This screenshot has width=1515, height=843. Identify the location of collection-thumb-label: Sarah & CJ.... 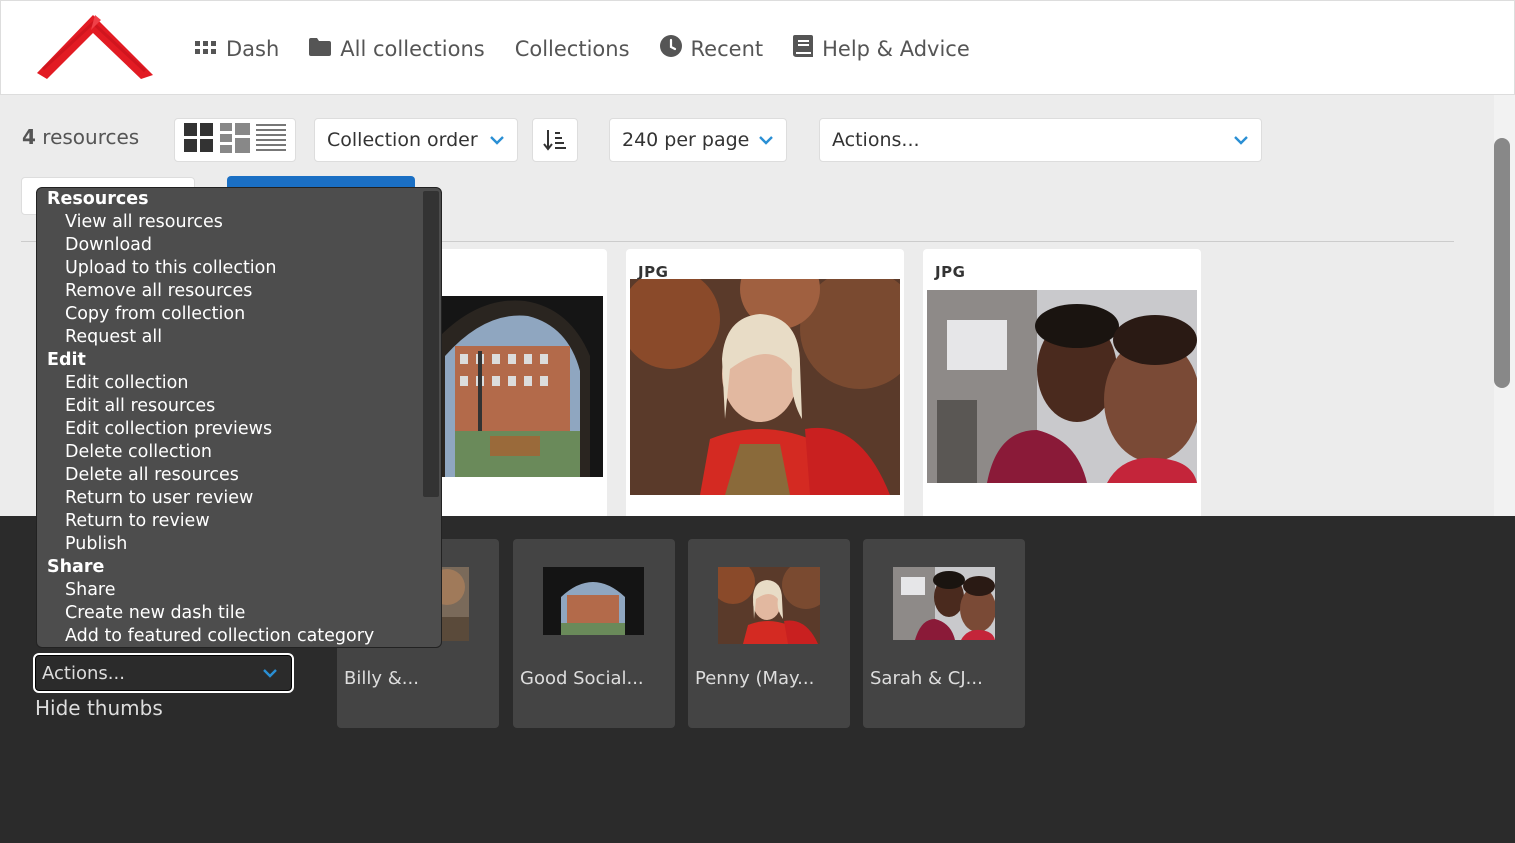
(926, 678).